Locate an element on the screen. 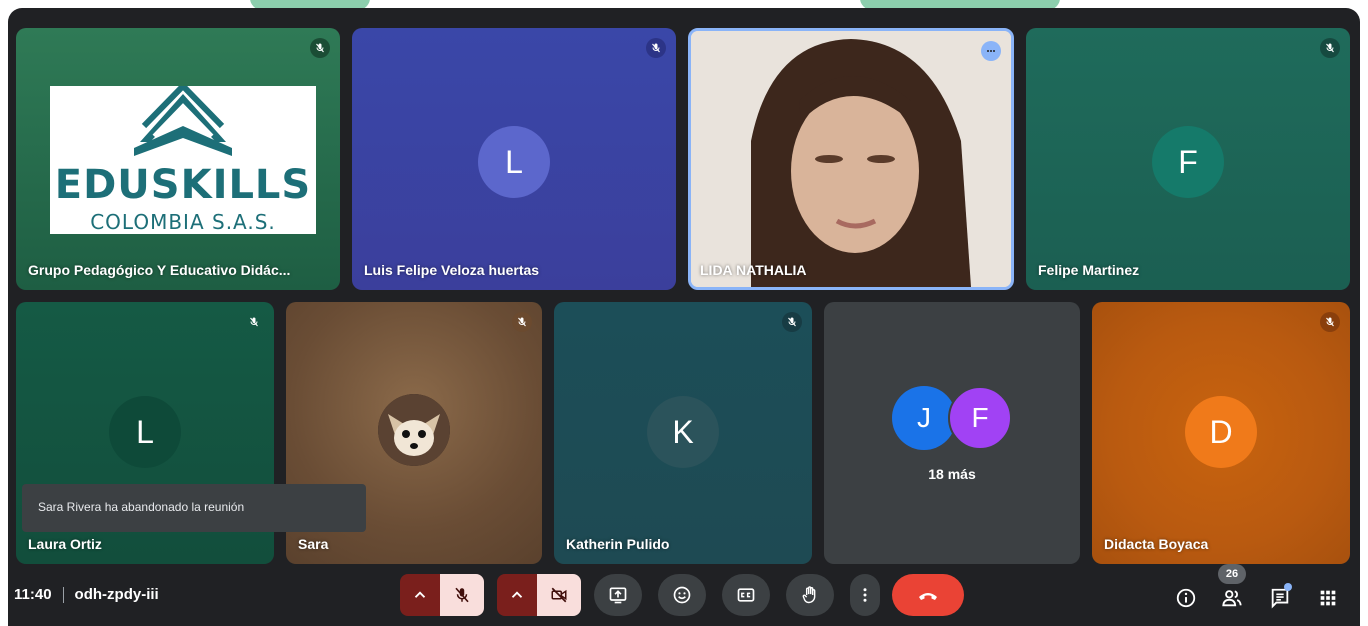 The height and width of the screenshot is (626, 1368). dog-avatar-icon is located at coordinates (414, 430).